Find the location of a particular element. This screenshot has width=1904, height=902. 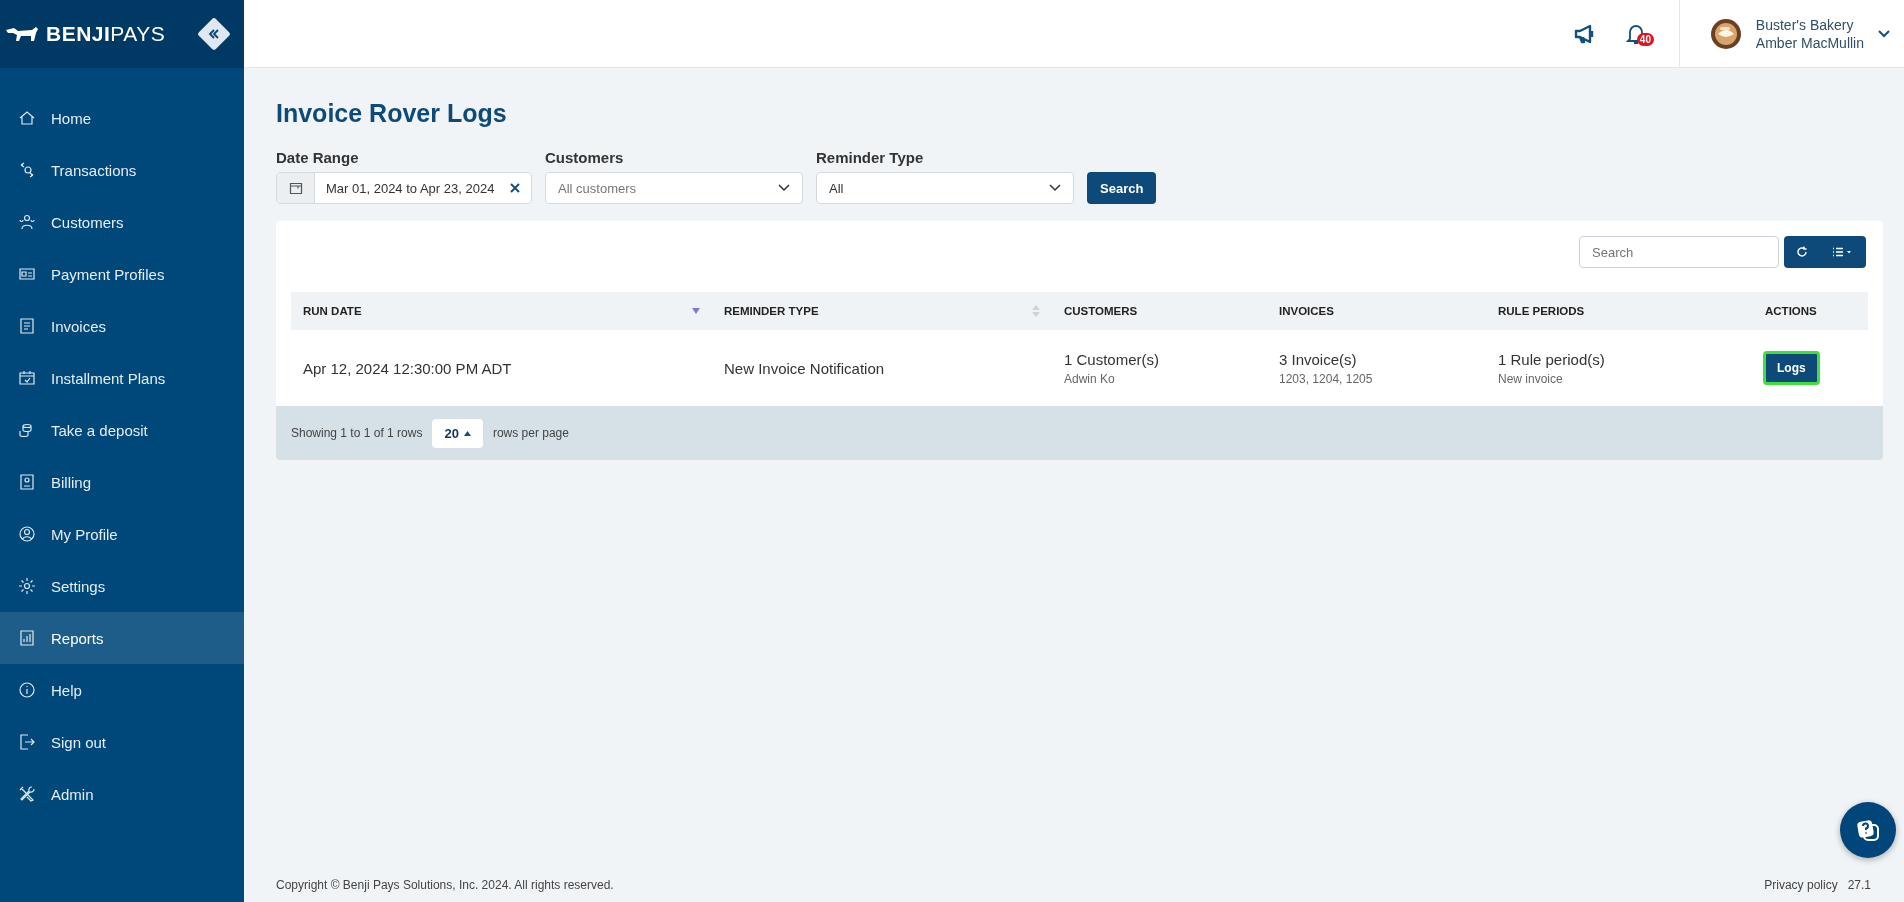

double-chevron-left-icon is located at coordinates (214, 34).